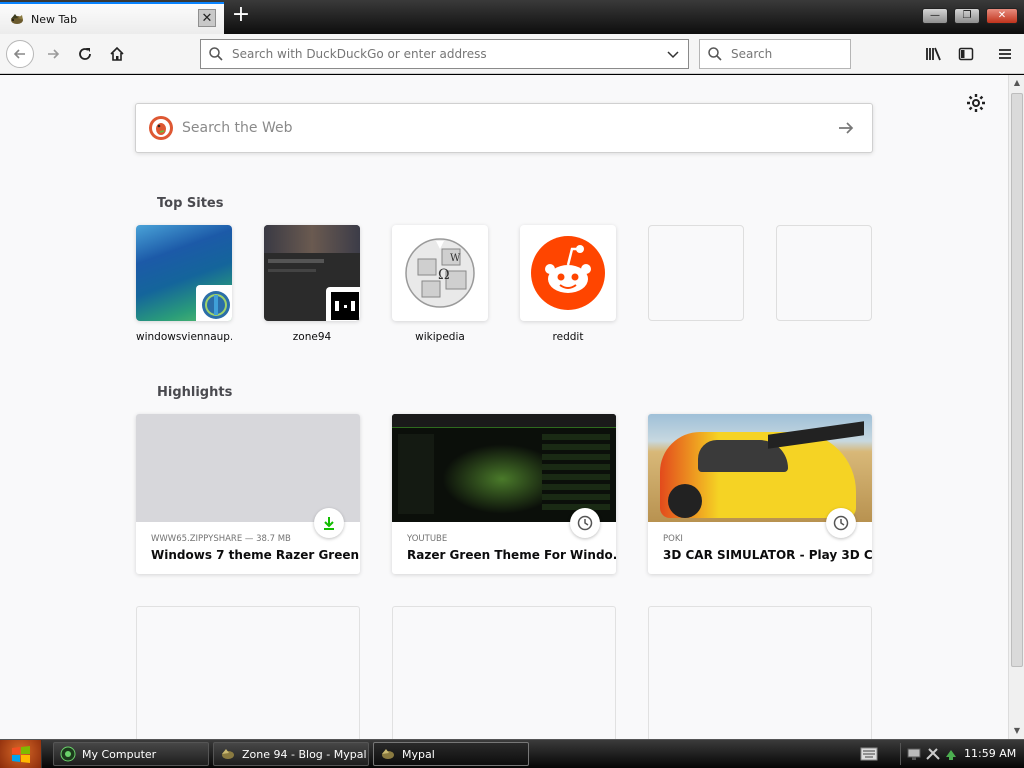 Image resolution: width=1024 pixels, height=768 pixels. Describe the element at coordinates (207, 18) in the screenshot. I see `tab-close-button: ✕` at that location.